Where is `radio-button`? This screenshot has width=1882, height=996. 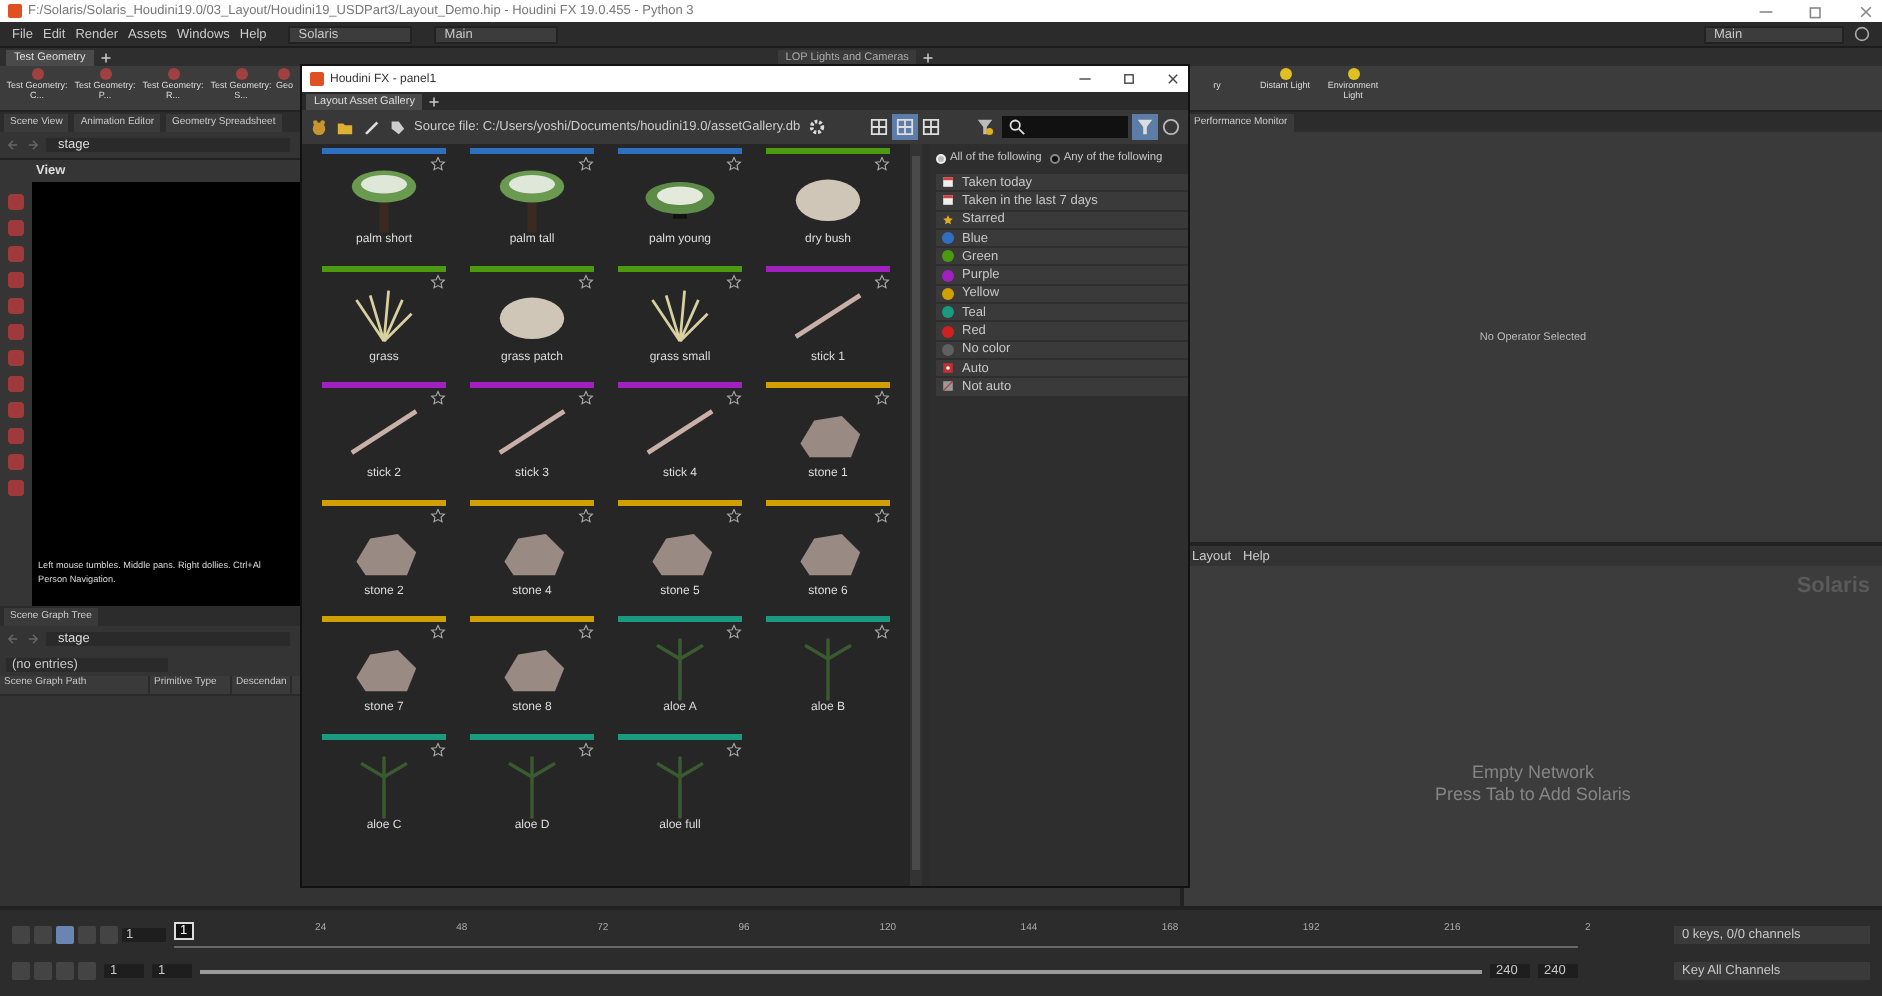 radio-button is located at coordinates (1054, 158).